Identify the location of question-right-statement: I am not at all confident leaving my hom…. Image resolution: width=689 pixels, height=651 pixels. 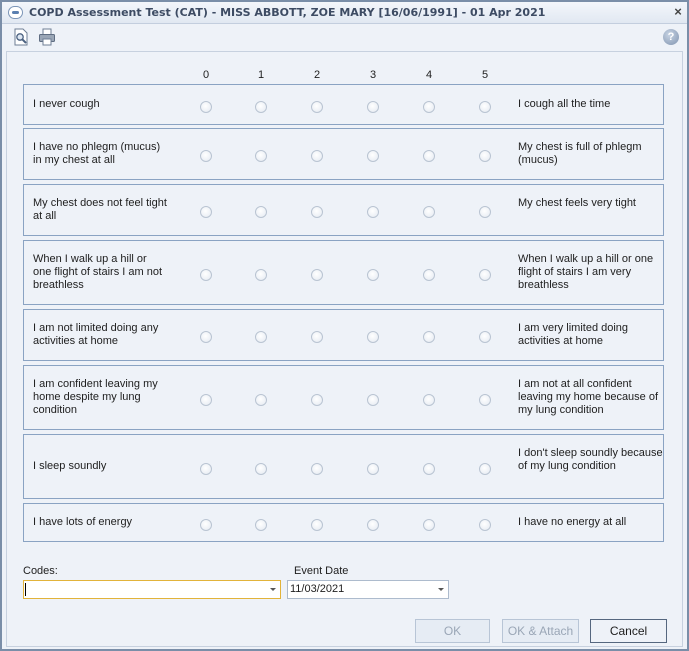
(588, 397).